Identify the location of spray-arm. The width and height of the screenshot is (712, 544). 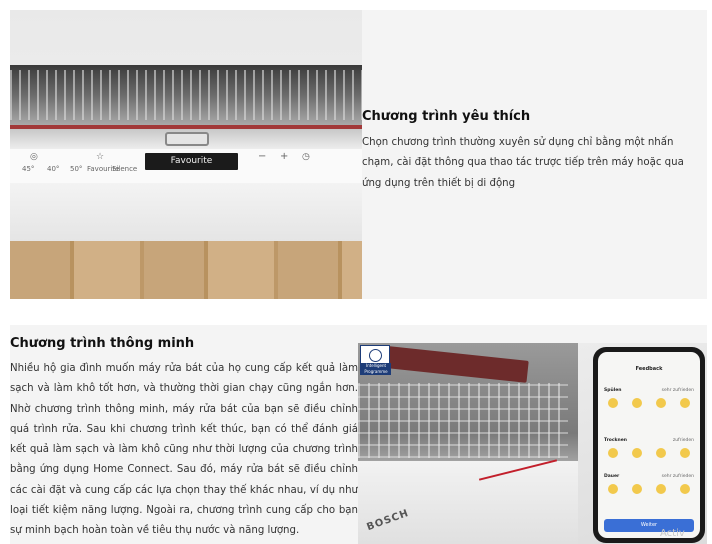
(453, 364).